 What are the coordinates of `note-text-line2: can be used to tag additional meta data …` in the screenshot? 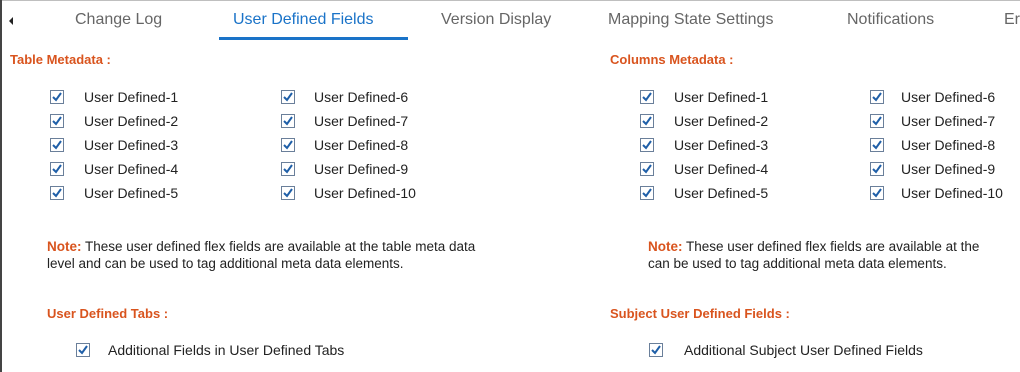 It's located at (797, 263).